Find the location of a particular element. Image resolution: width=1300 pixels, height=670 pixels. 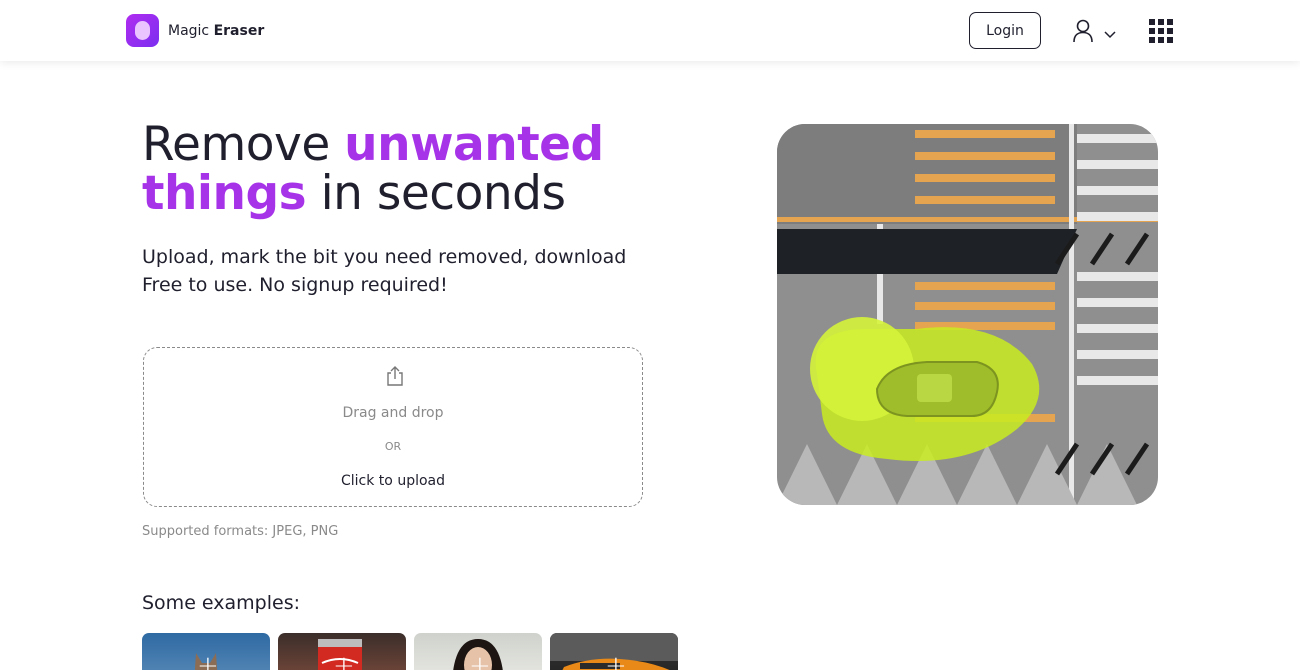

example-thumbnail-portrait: + is located at coordinates (478, 651).